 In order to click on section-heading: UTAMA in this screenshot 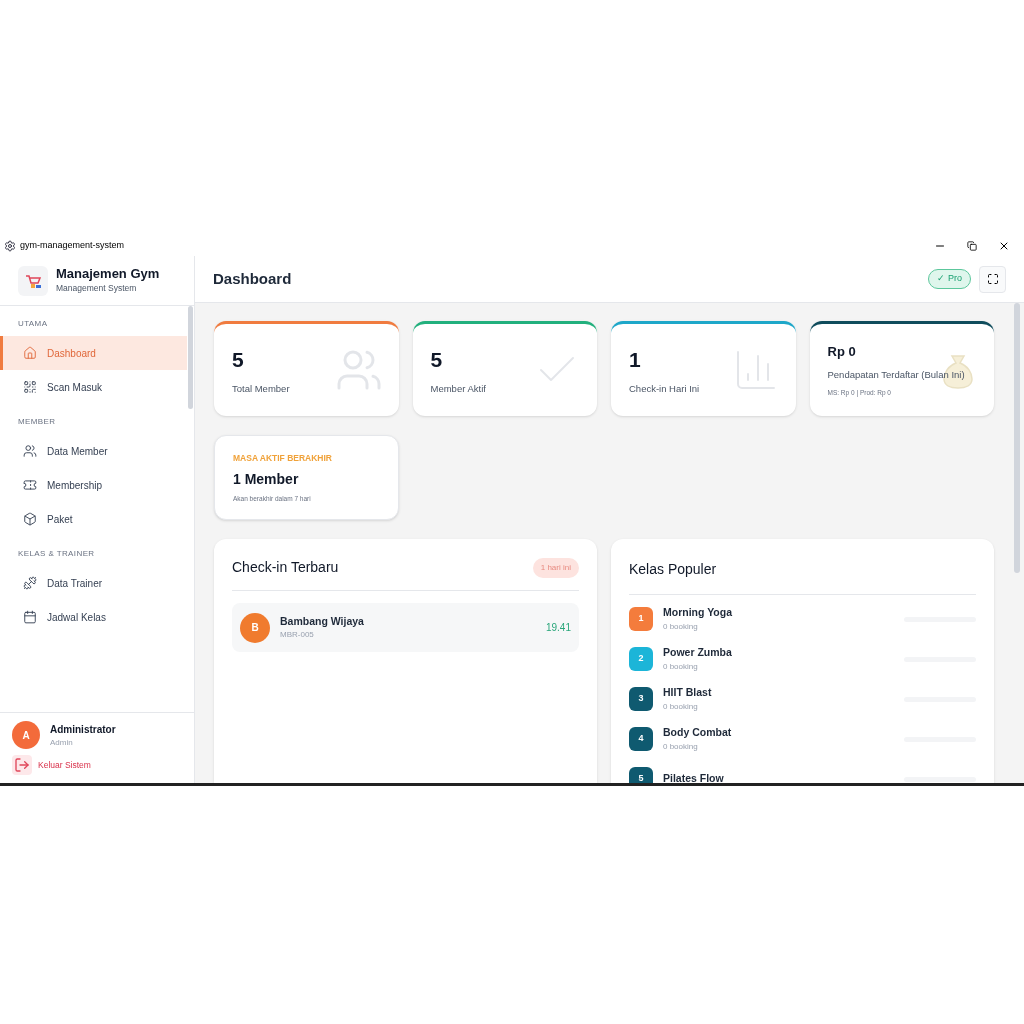, I will do `click(33, 324)`.